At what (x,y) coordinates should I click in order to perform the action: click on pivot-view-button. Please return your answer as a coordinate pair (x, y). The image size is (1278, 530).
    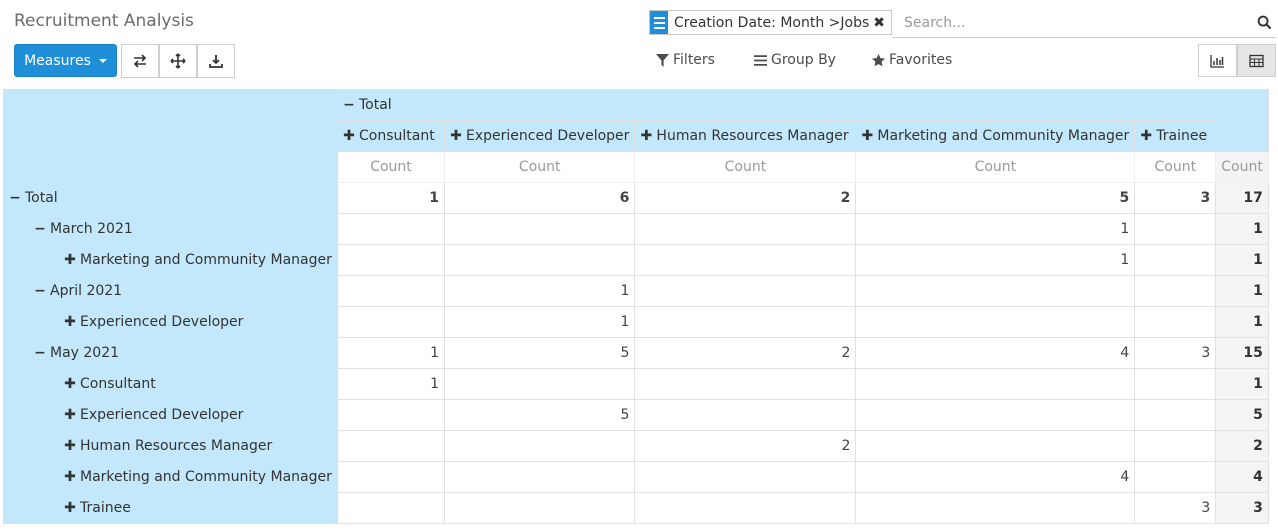
    Looking at the image, I should click on (1256, 60).